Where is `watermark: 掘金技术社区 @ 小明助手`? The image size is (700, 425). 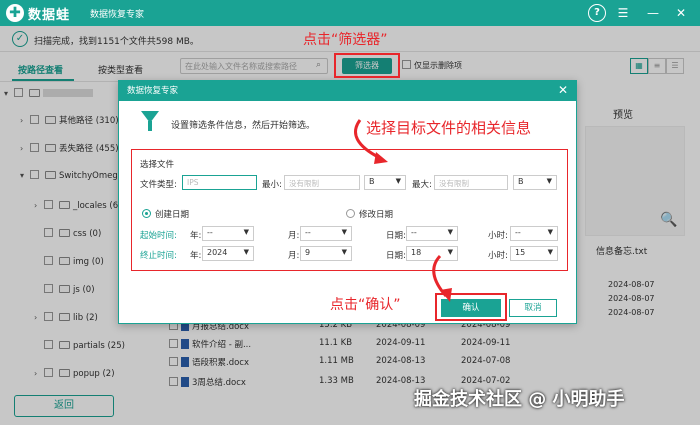
watermark: 掘金技术社区 @ 小明助手 is located at coordinates (519, 399).